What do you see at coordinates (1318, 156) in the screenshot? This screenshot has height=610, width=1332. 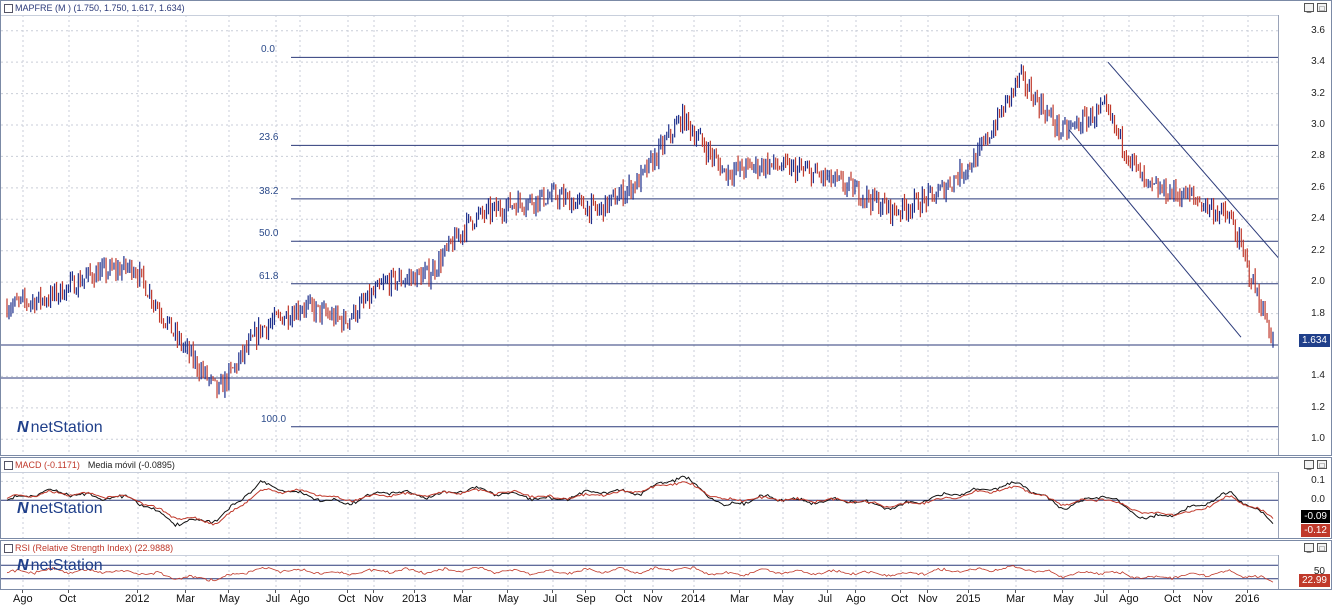 I see `y-tick-label: 2.8` at bounding box center [1318, 156].